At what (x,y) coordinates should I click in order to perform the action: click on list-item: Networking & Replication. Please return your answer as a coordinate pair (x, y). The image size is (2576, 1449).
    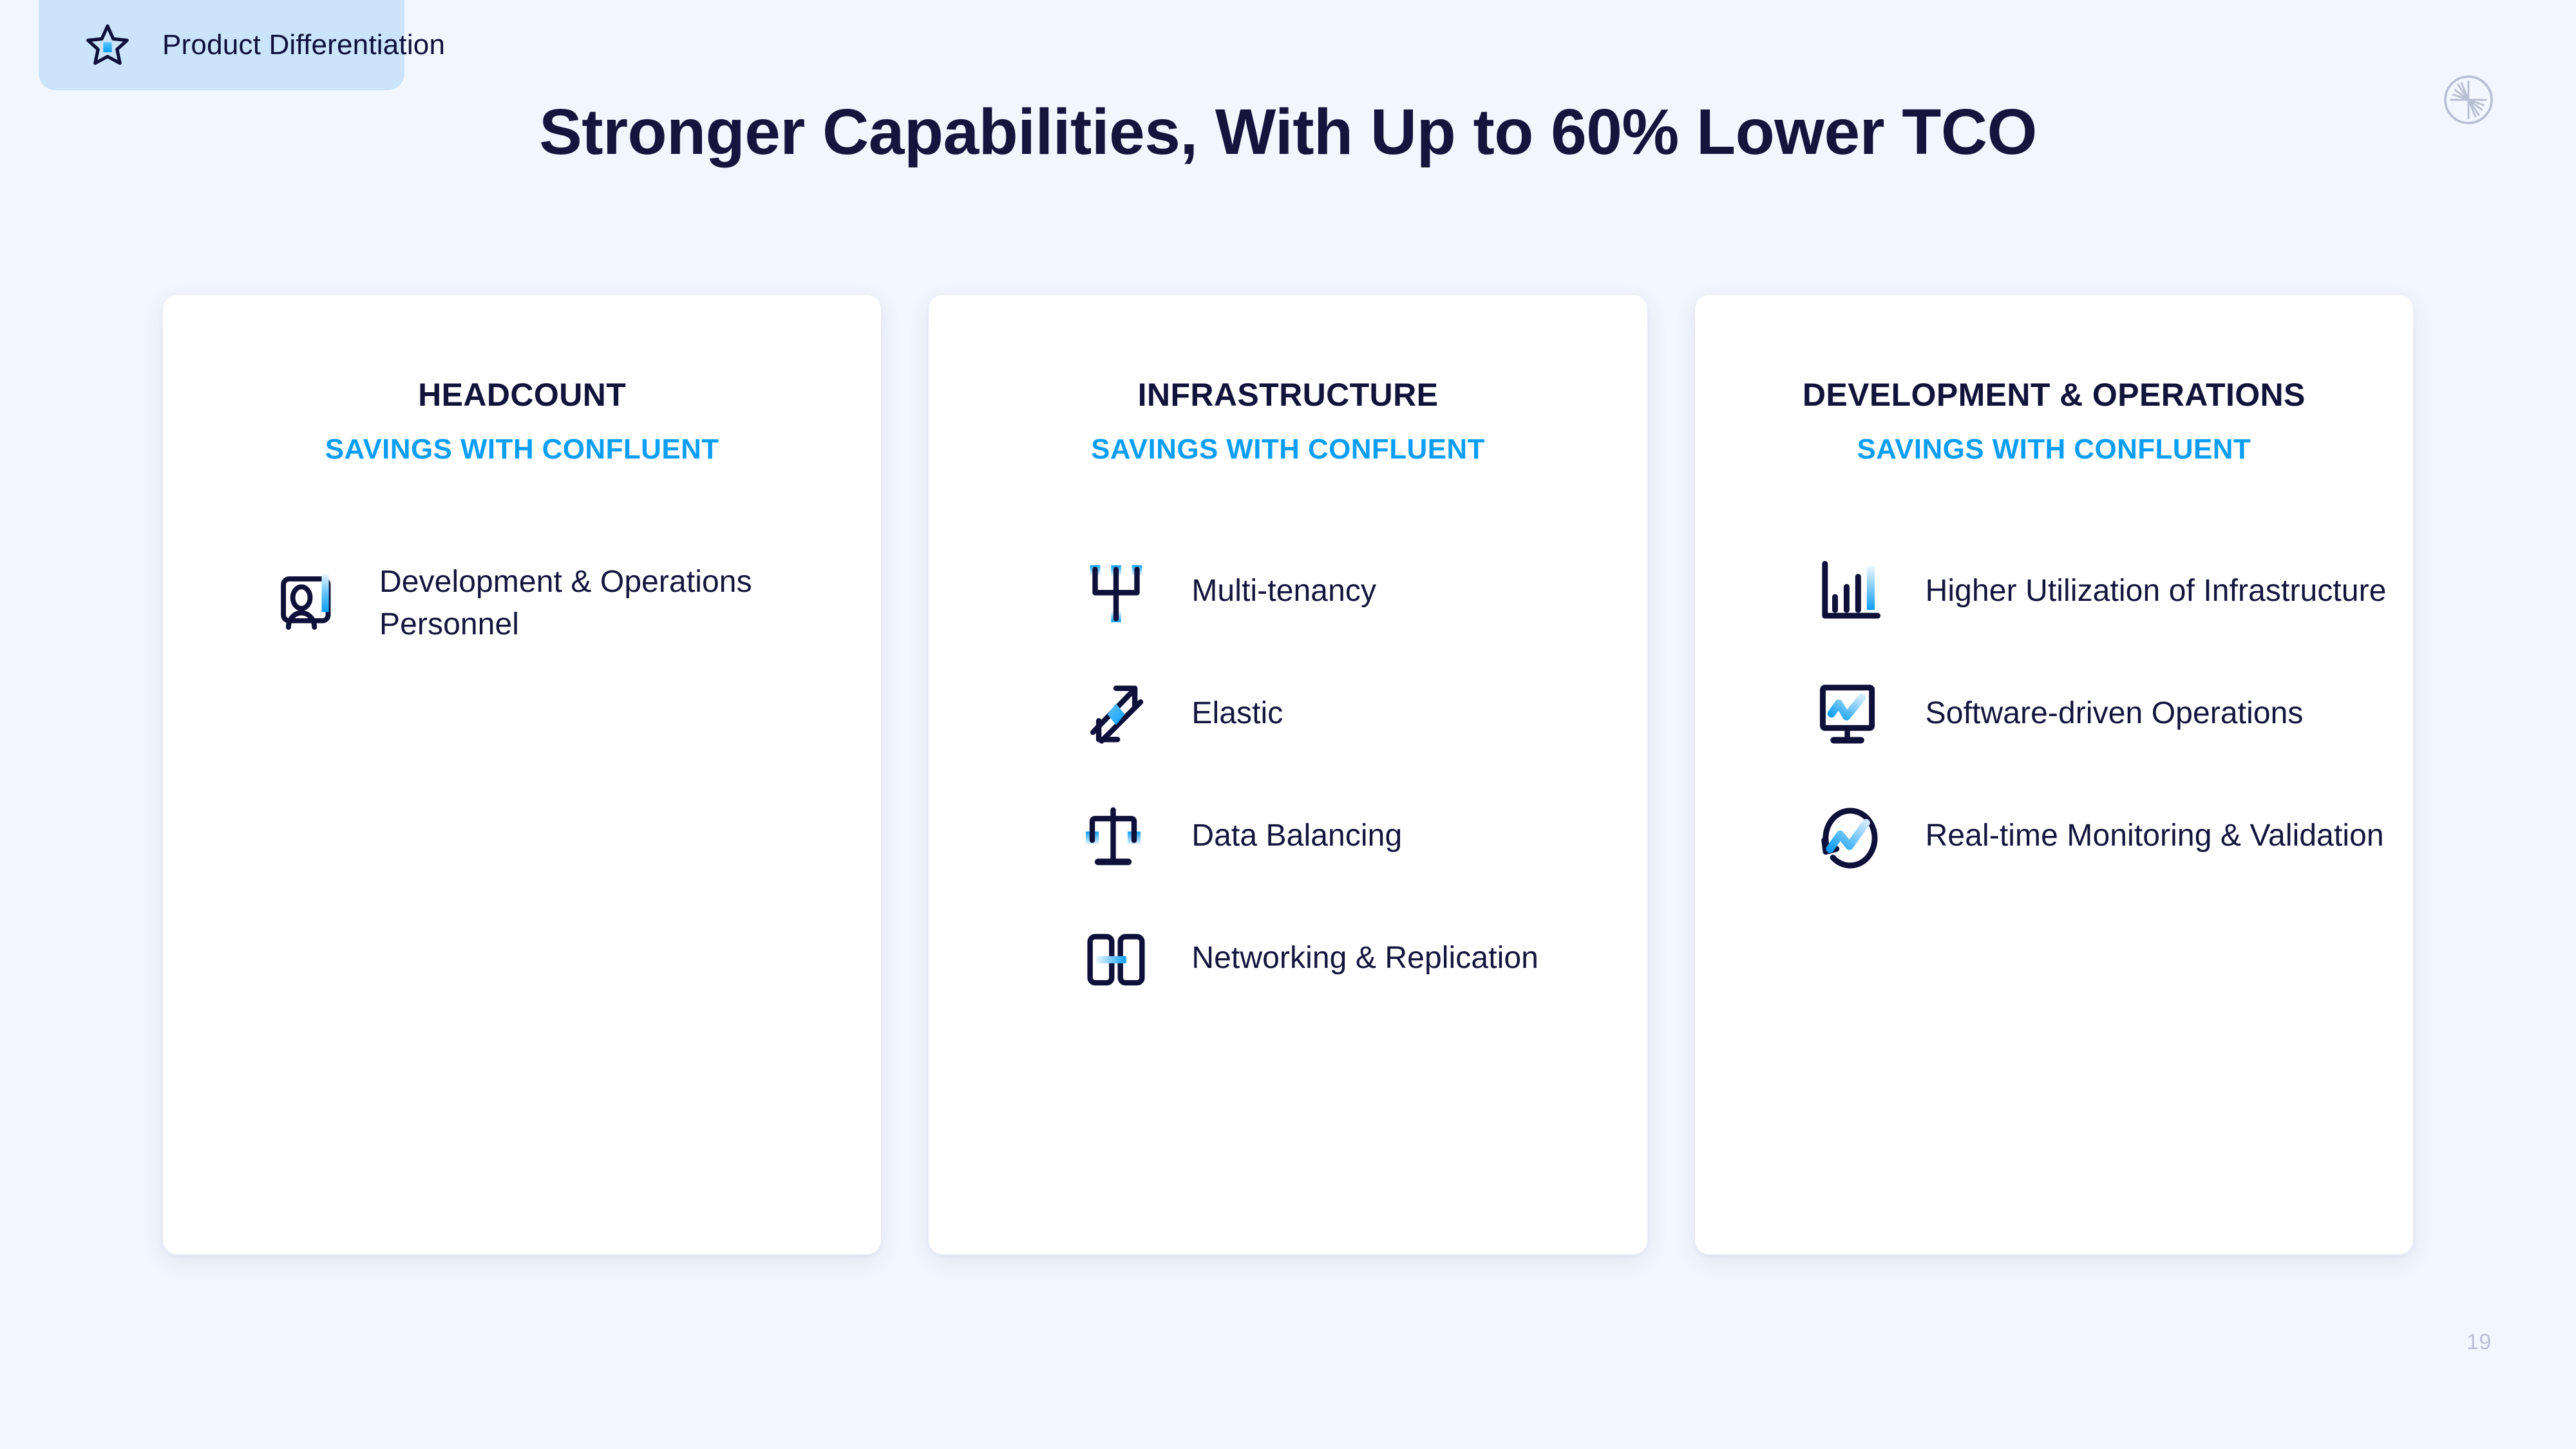
    Looking at the image, I should click on (1361, 958).